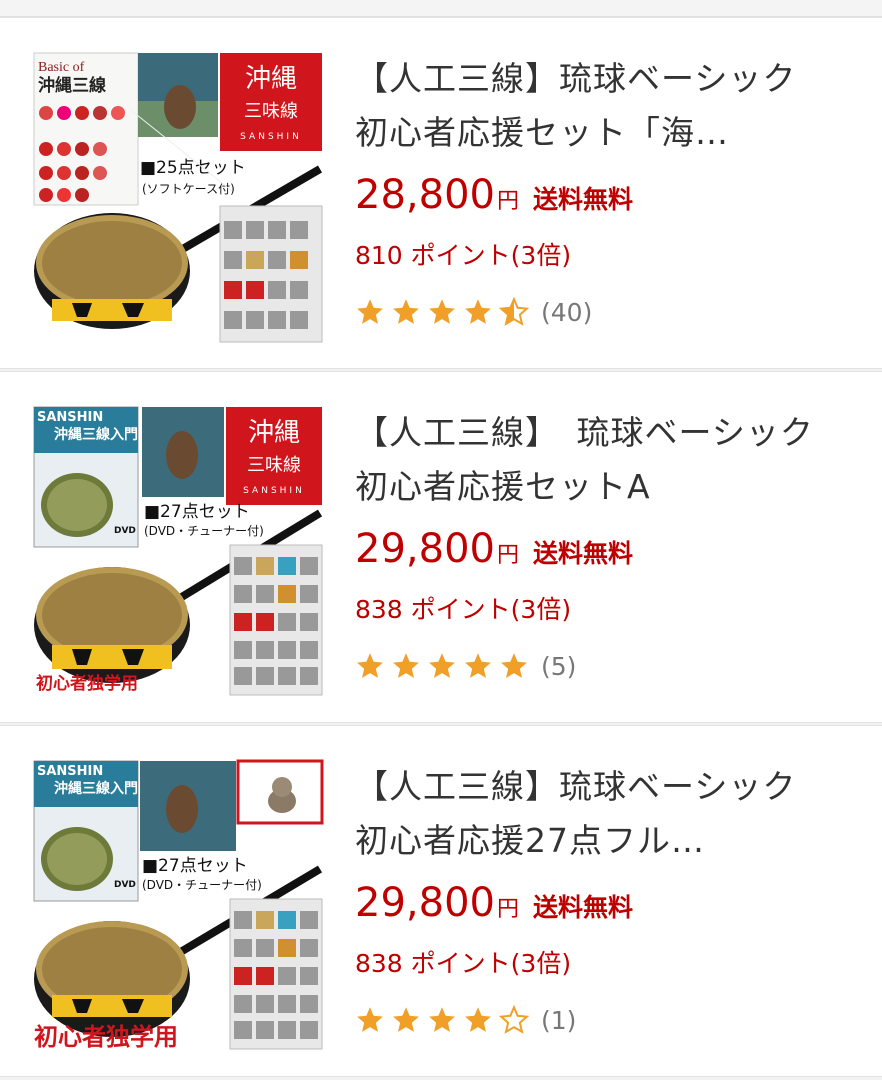  Describe the element at coordinates (61, 67) in the screenshot. I see `book-title-1: Basic of` at that location.